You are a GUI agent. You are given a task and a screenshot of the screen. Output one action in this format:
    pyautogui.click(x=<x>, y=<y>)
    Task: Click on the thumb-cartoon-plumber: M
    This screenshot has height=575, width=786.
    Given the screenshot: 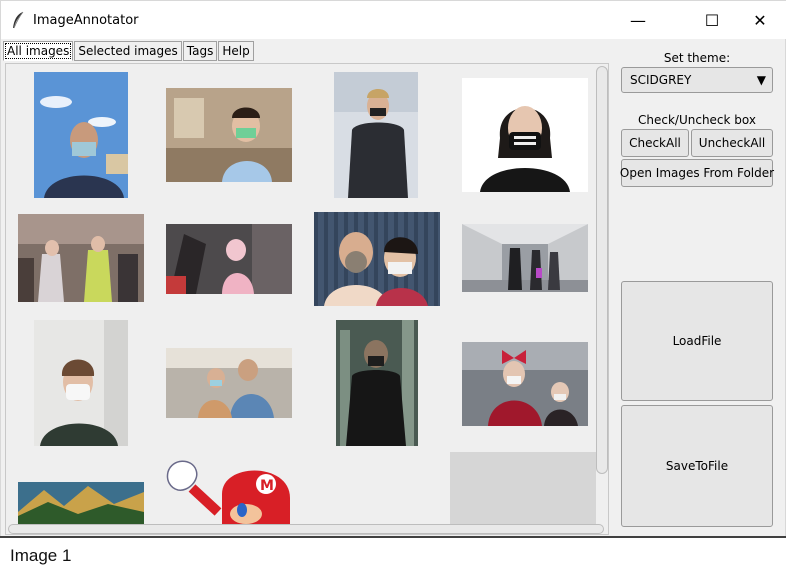 What is the action you would take?
    pyautogui.click(x=229, y=491)
    